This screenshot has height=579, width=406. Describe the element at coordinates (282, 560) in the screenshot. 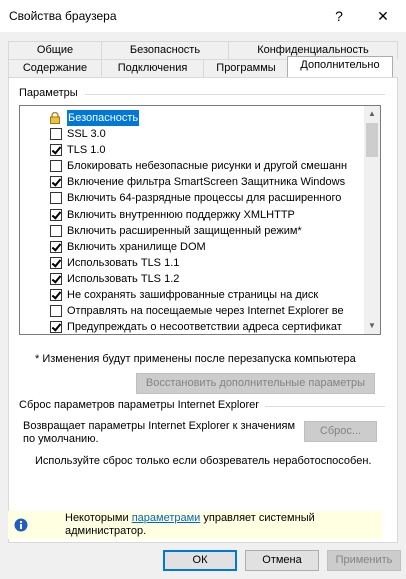

I see `cancel-button: Отмена` at that location.